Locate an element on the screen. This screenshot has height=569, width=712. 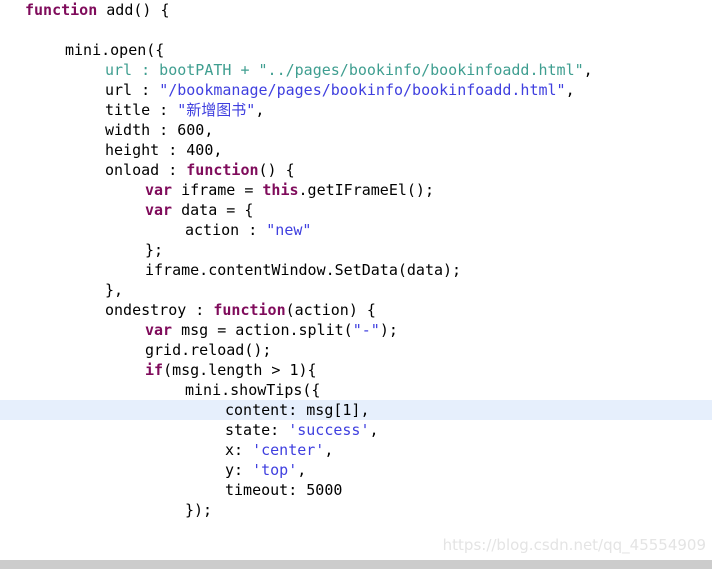
code-token: action : is located at coordinates (226, 230).